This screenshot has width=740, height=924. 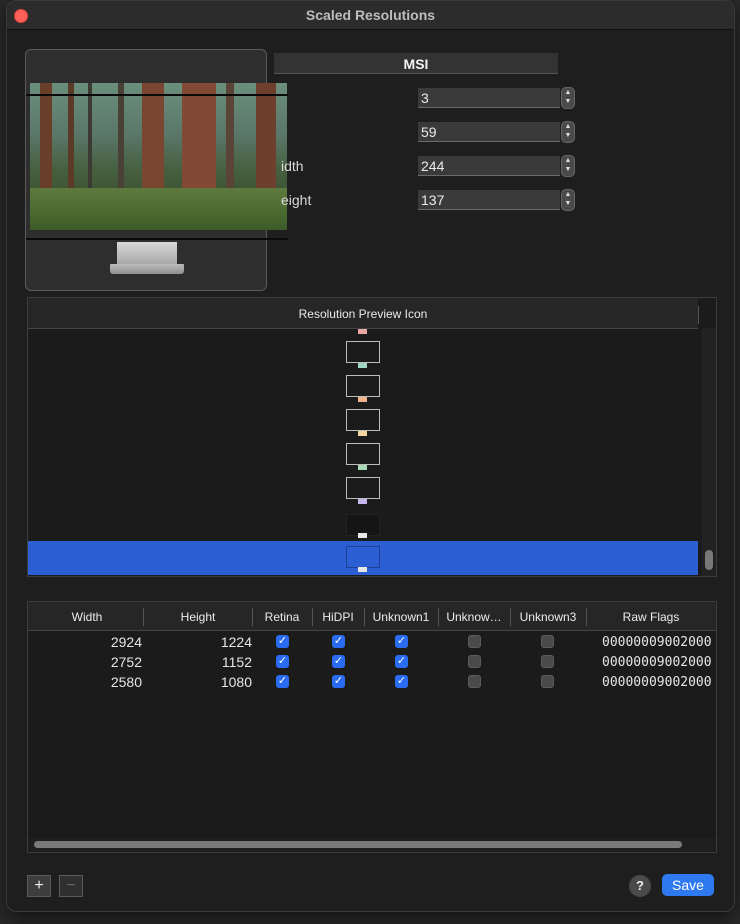 I want to click on icon-list-scroll-thumb, so click(x=709, y=560).